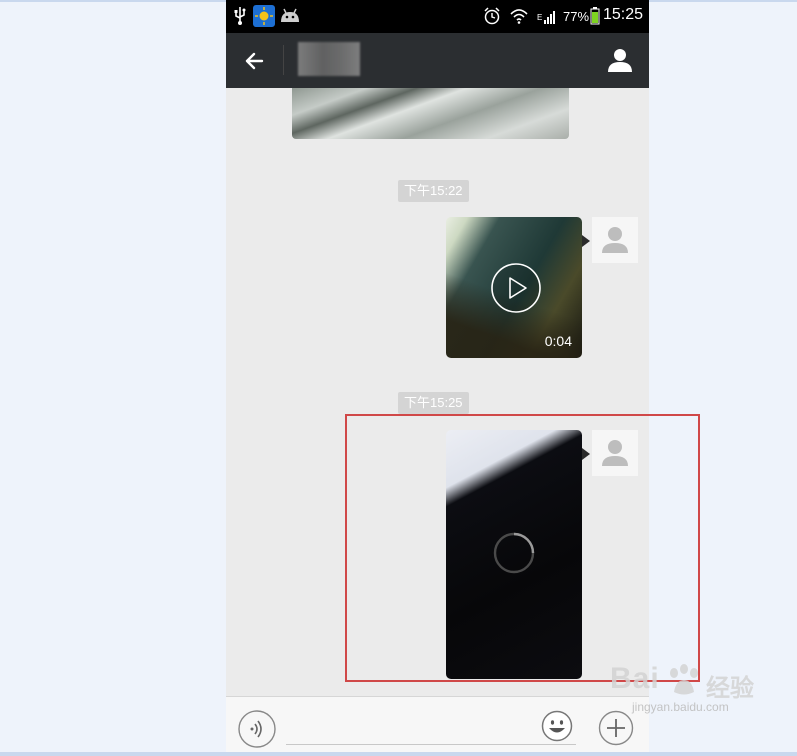 The image size is (797, 756). Describe the element at coordinates (431, 744) in the screenshot. I see `message-input` at that location.